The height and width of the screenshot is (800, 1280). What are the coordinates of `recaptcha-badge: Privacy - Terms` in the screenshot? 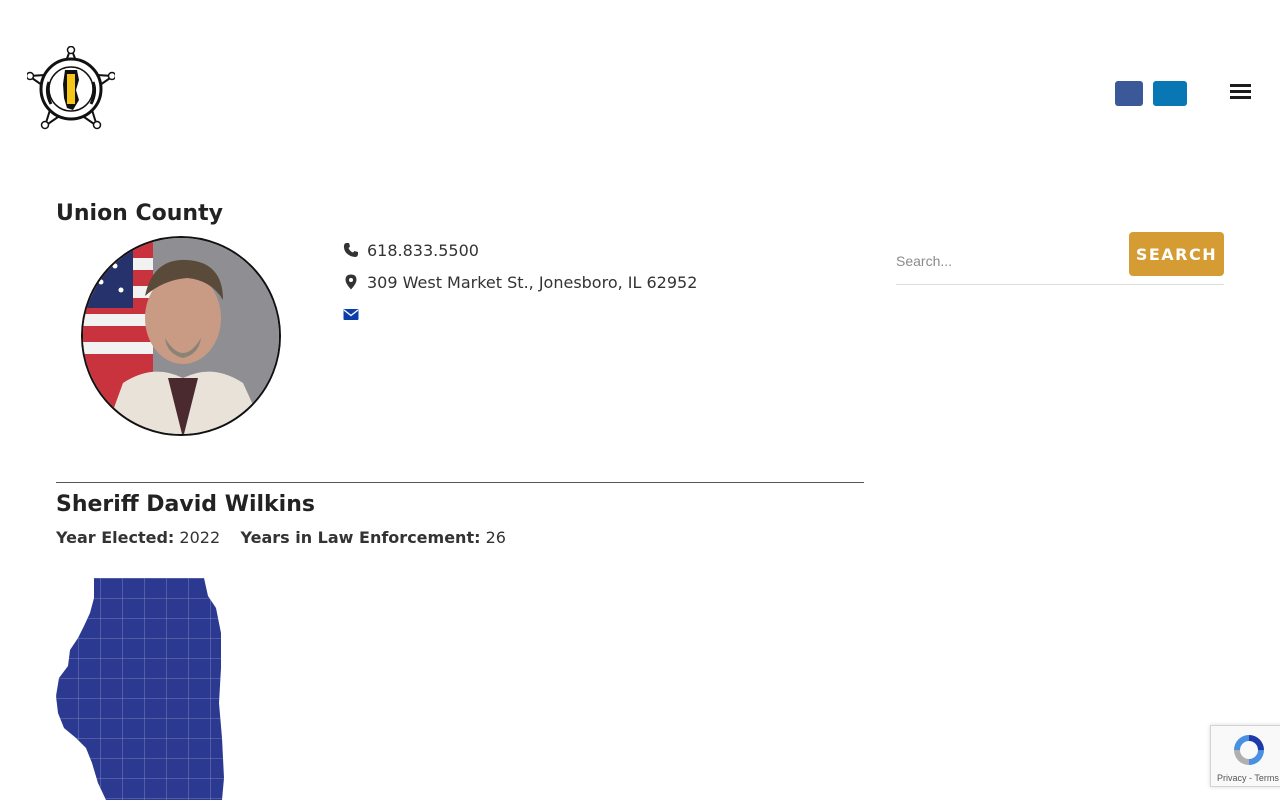 It's located at (1245, 756).